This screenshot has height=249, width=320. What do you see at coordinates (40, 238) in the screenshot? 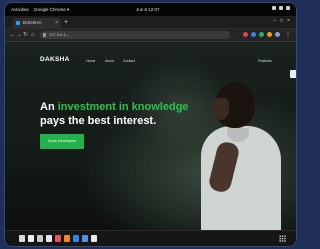
I see `text-editor-icon` at bounding box center [40, 238].